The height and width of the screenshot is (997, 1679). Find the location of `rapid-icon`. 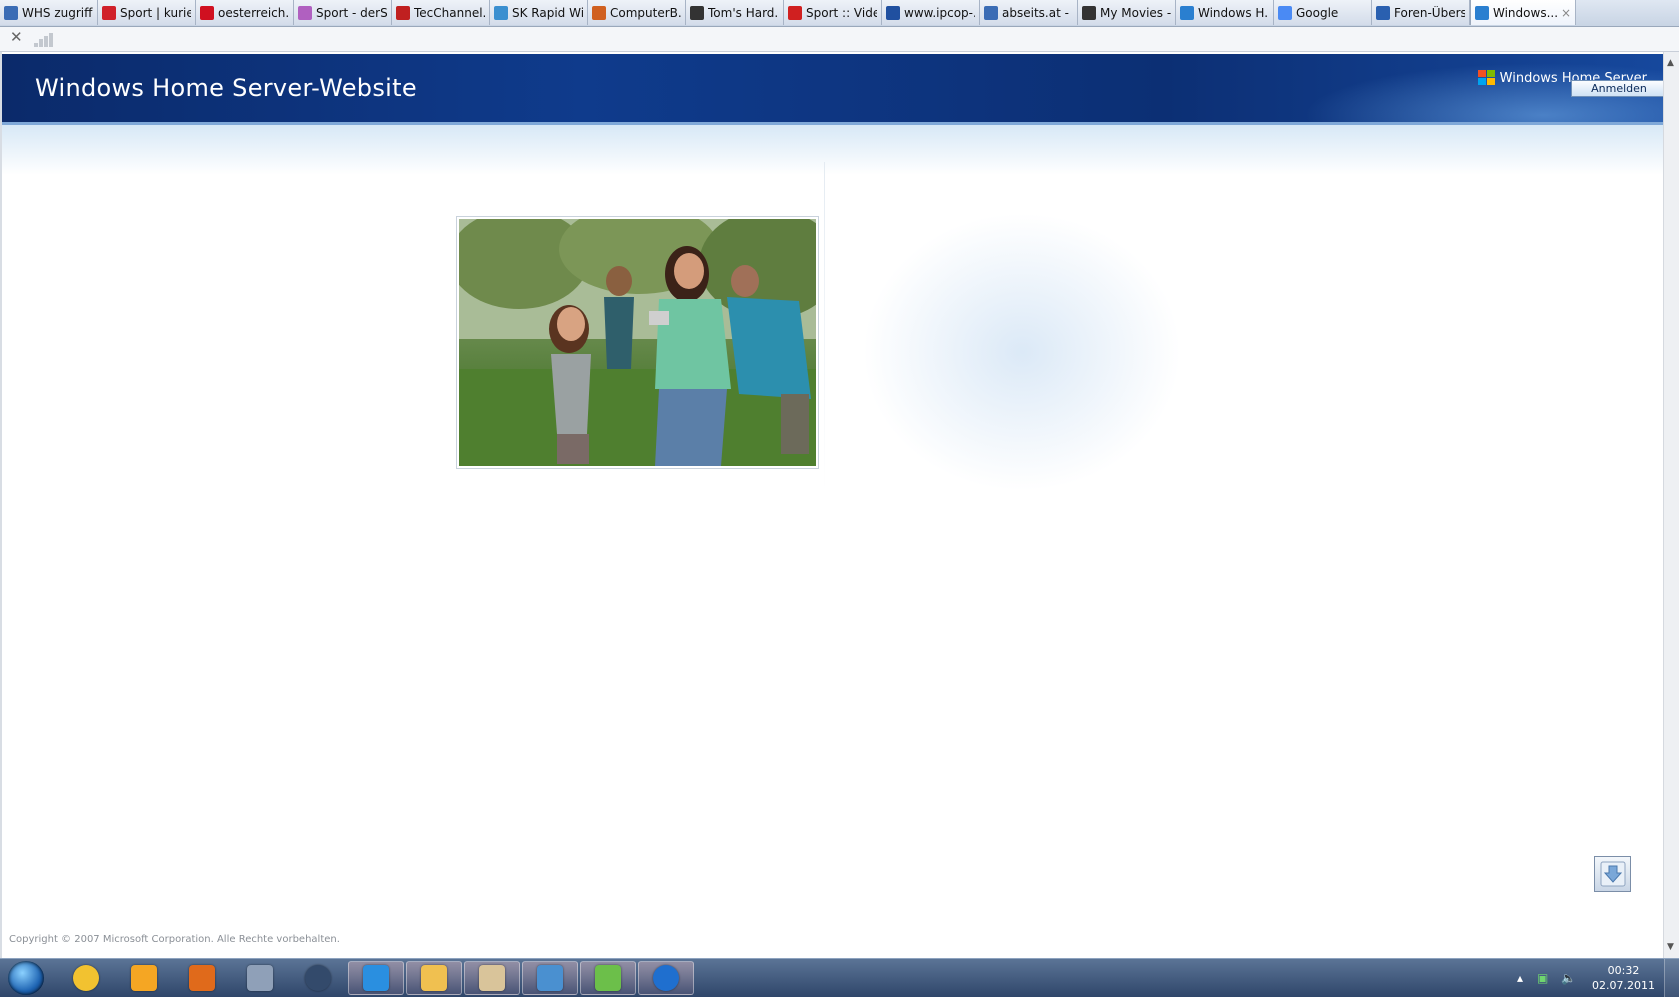

rapid-icon is located at coordinates (501, 12).